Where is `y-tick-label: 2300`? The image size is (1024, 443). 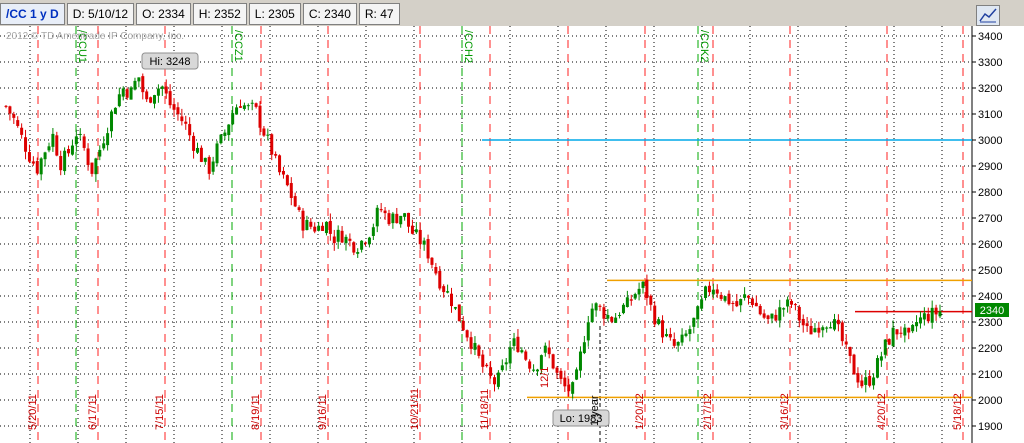 y-tick-label: 2300 is located at coordinates (990, 323).